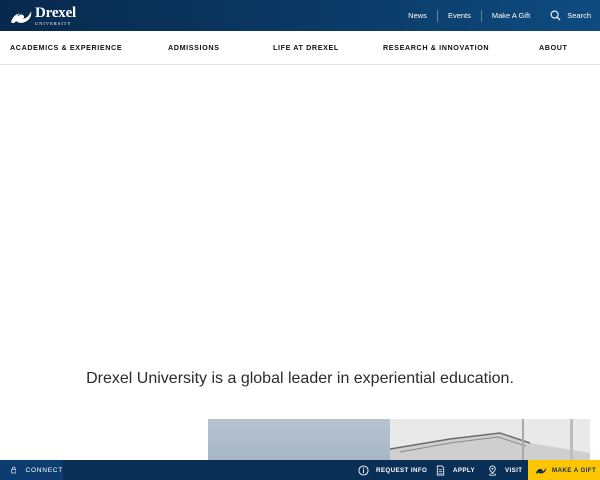  Describe the element at coordinates (574, 470) in the screenshot. I see `make-a-gift-label: MAKE A GIFT` at that location.